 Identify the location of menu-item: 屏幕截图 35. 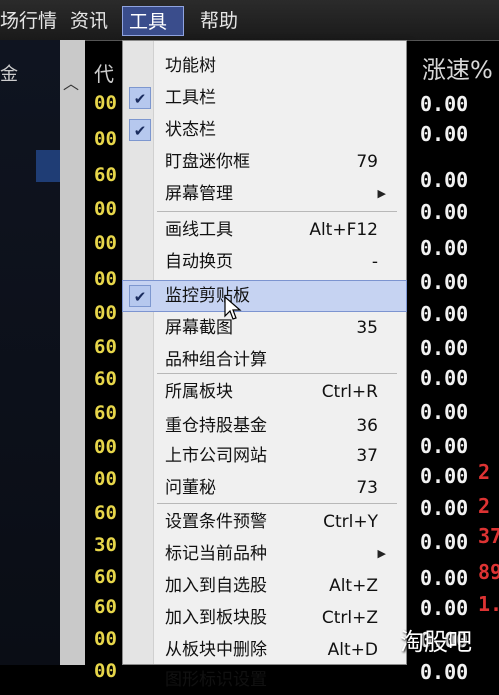
(264, 328).